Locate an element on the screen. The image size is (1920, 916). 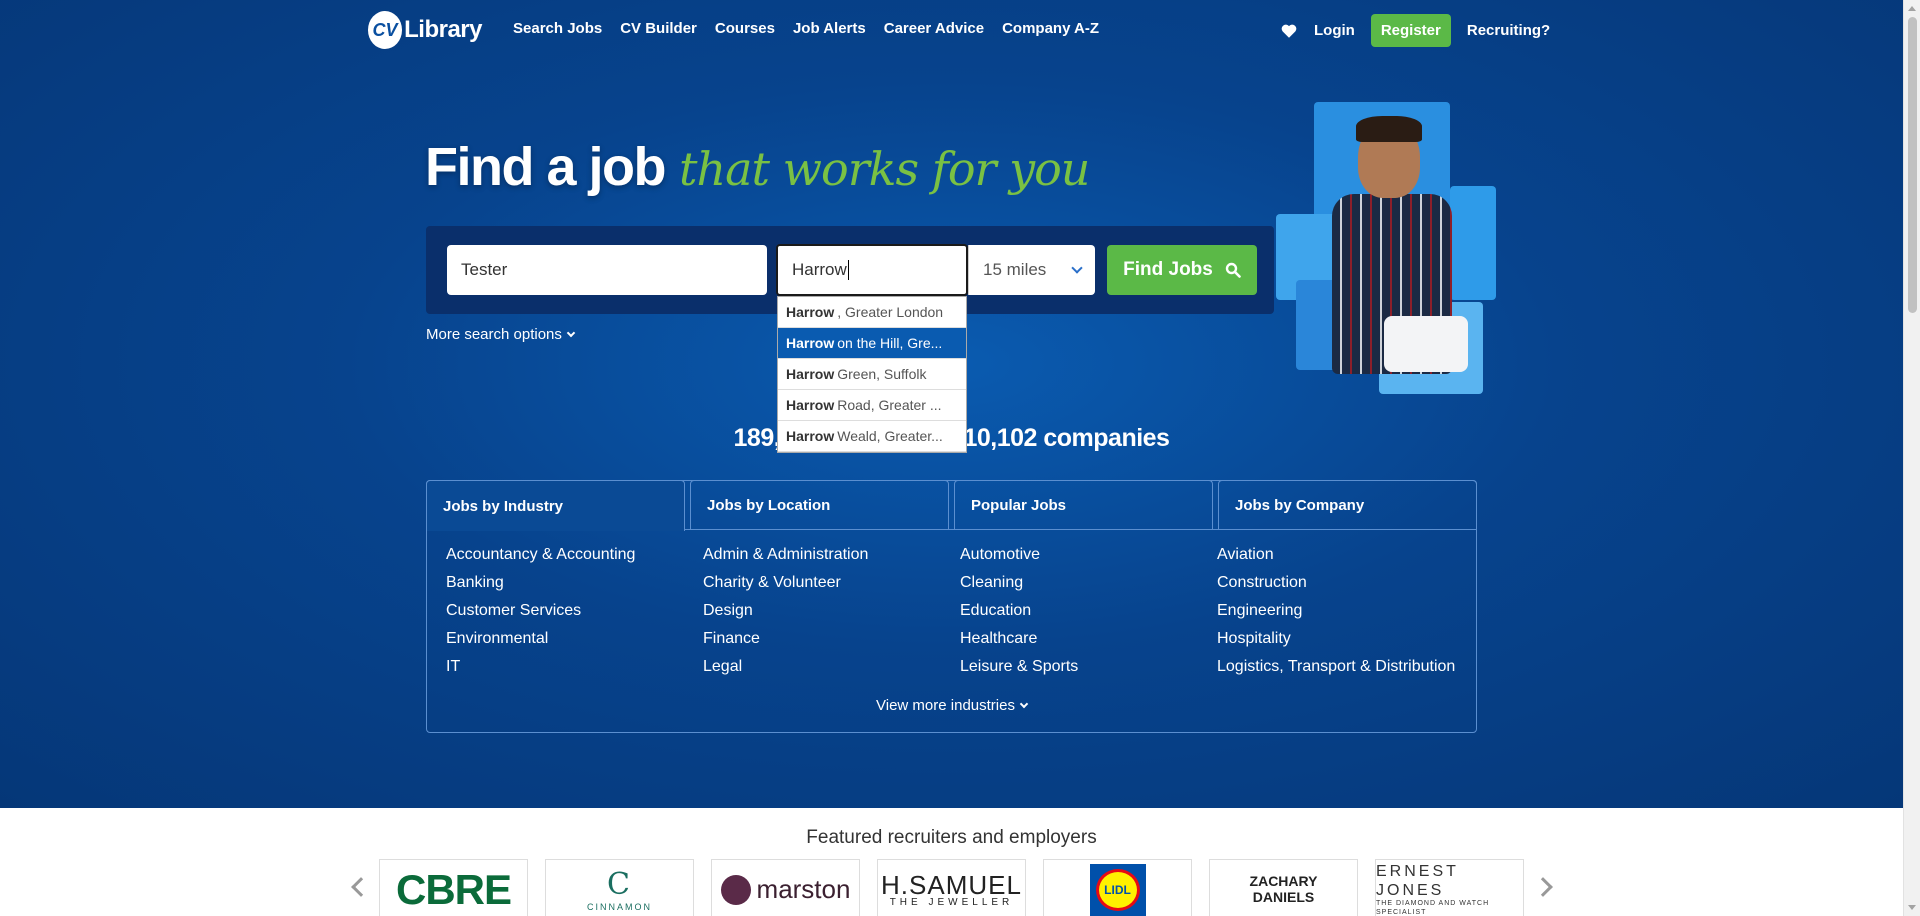
nav-company-a-z: Company A-Z is located at coordinates (1050, 28).